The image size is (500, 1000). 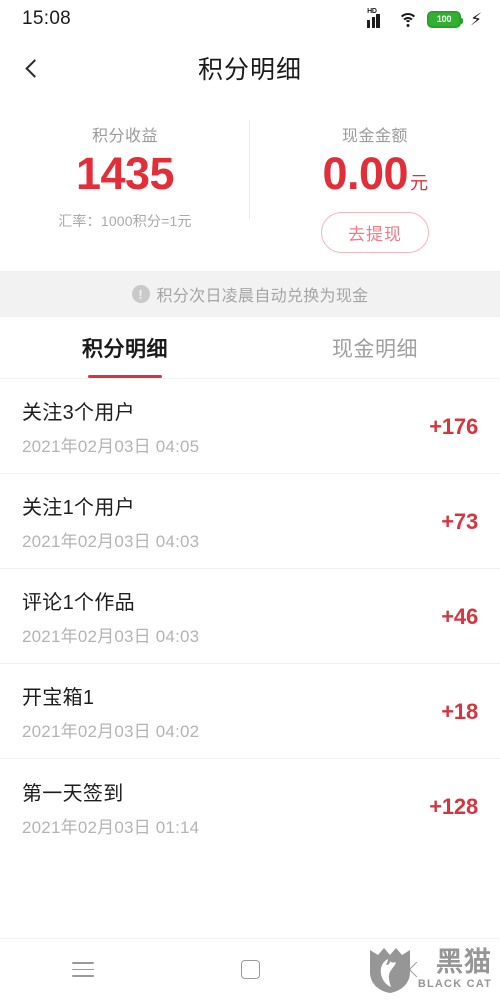 I want to click on list-item-amount: +46, so click(x=459, y=616).